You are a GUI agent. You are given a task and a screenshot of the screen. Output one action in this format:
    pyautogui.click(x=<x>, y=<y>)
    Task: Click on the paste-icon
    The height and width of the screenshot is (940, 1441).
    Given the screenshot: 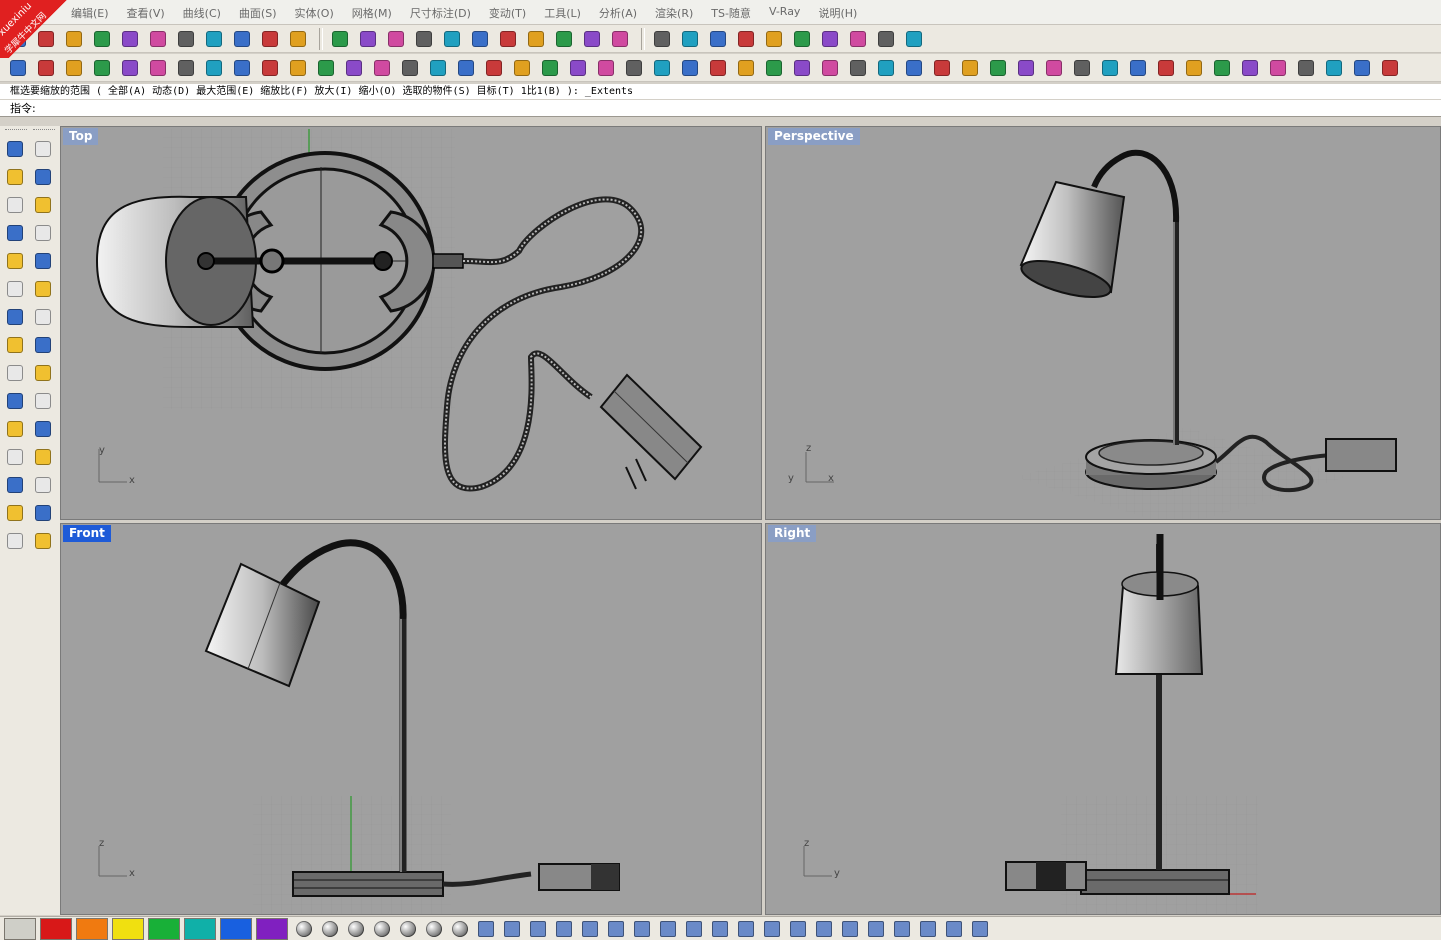 What is the action you would take?
    pyautogui.click(x=214, y=39)
    